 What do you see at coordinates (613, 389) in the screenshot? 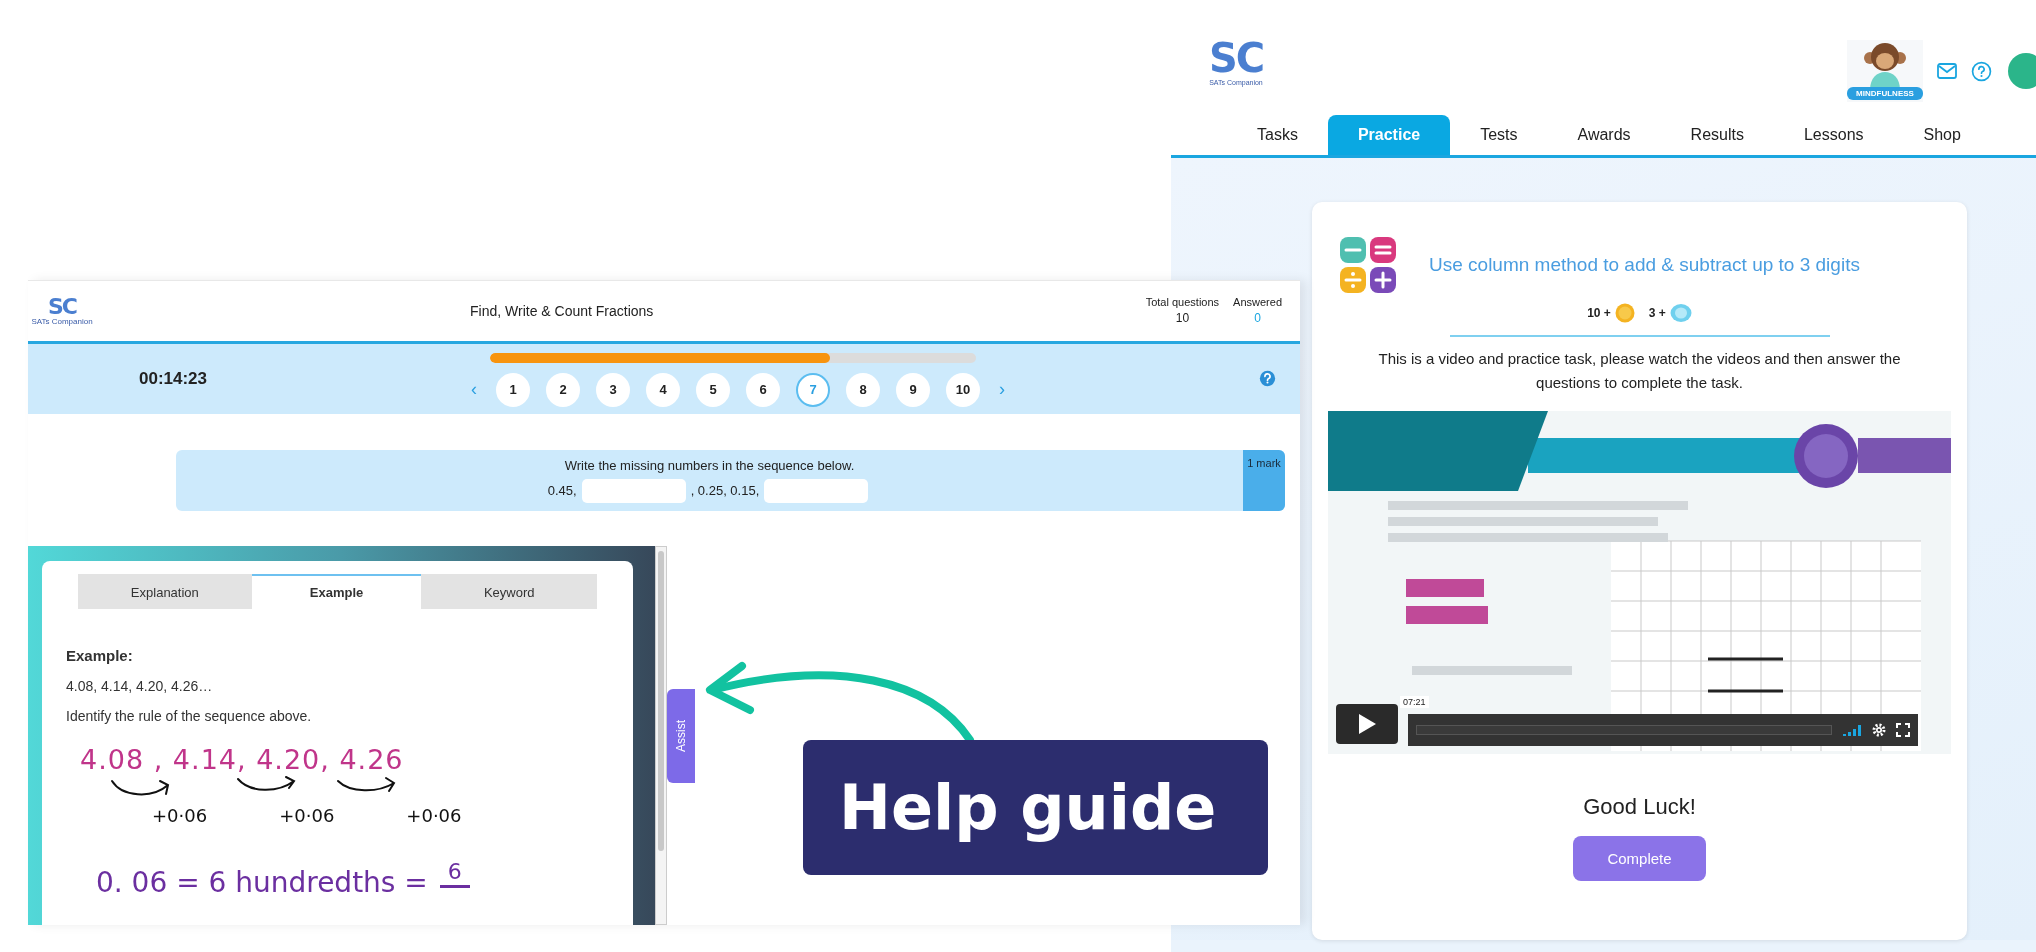
I see `question-number: 3` at bounding box center [613, 389].